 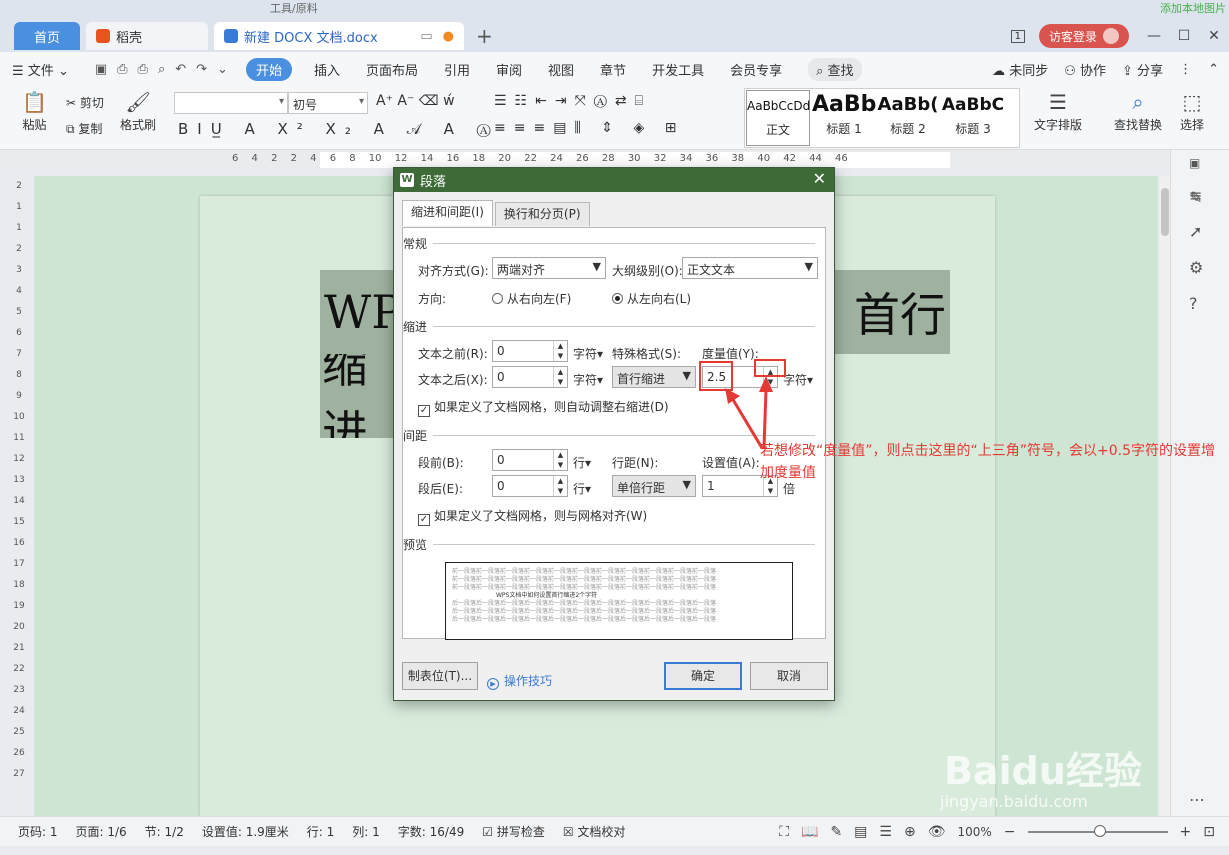 I want to click on monitor-icon: ▭, so click(x=426, y=36).